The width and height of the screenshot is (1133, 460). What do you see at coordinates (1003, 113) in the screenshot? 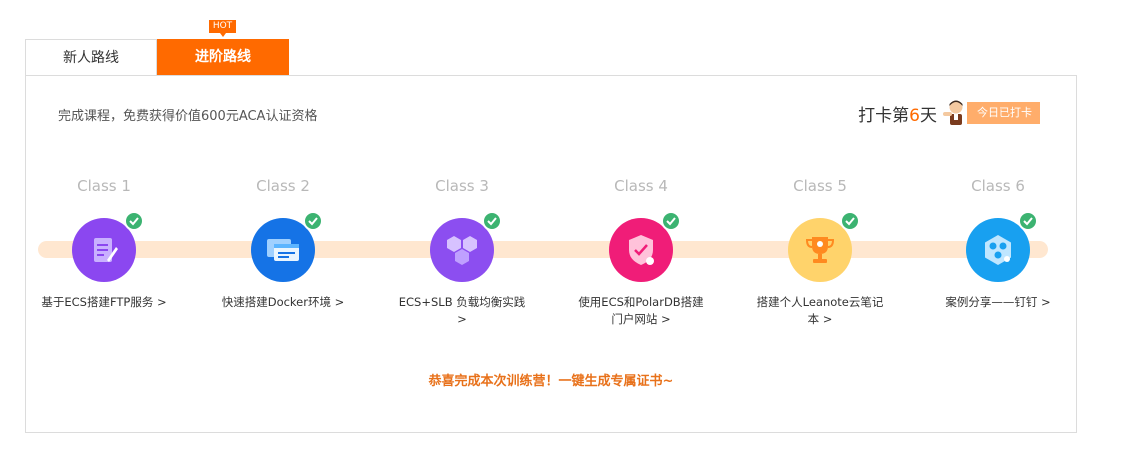
I see `checkin-button: 今日已打卡` at bounding box center [1003, 113].